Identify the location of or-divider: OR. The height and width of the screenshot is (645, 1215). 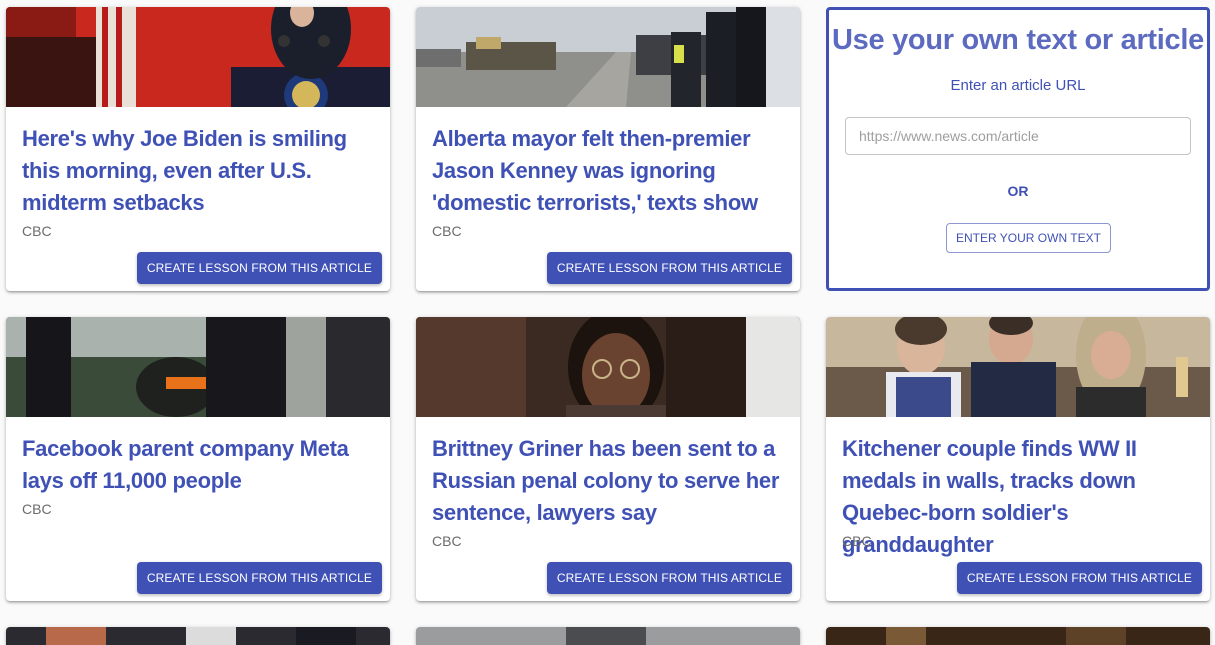
(1018, 191).